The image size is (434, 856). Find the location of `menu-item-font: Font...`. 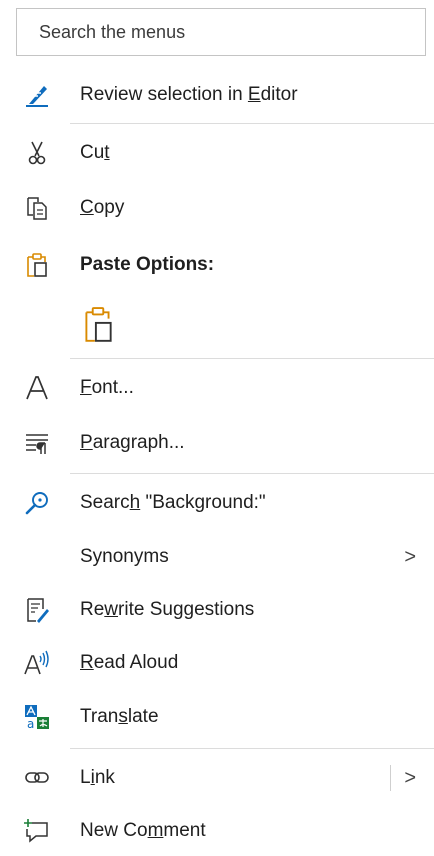

menu-item-font: Font... is located at coordinates (217, 388).